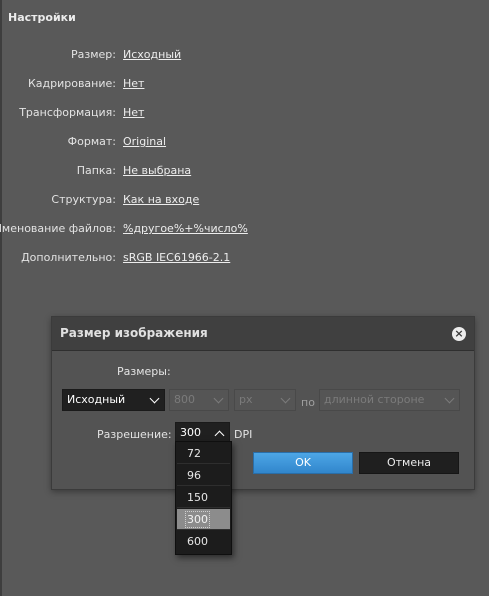 This screenshot has width=489, height=596. What do you see at coordinates (197, 519) in the screenshot?
I see `resolution-option-label: 300` at bounding box center [197, 519].